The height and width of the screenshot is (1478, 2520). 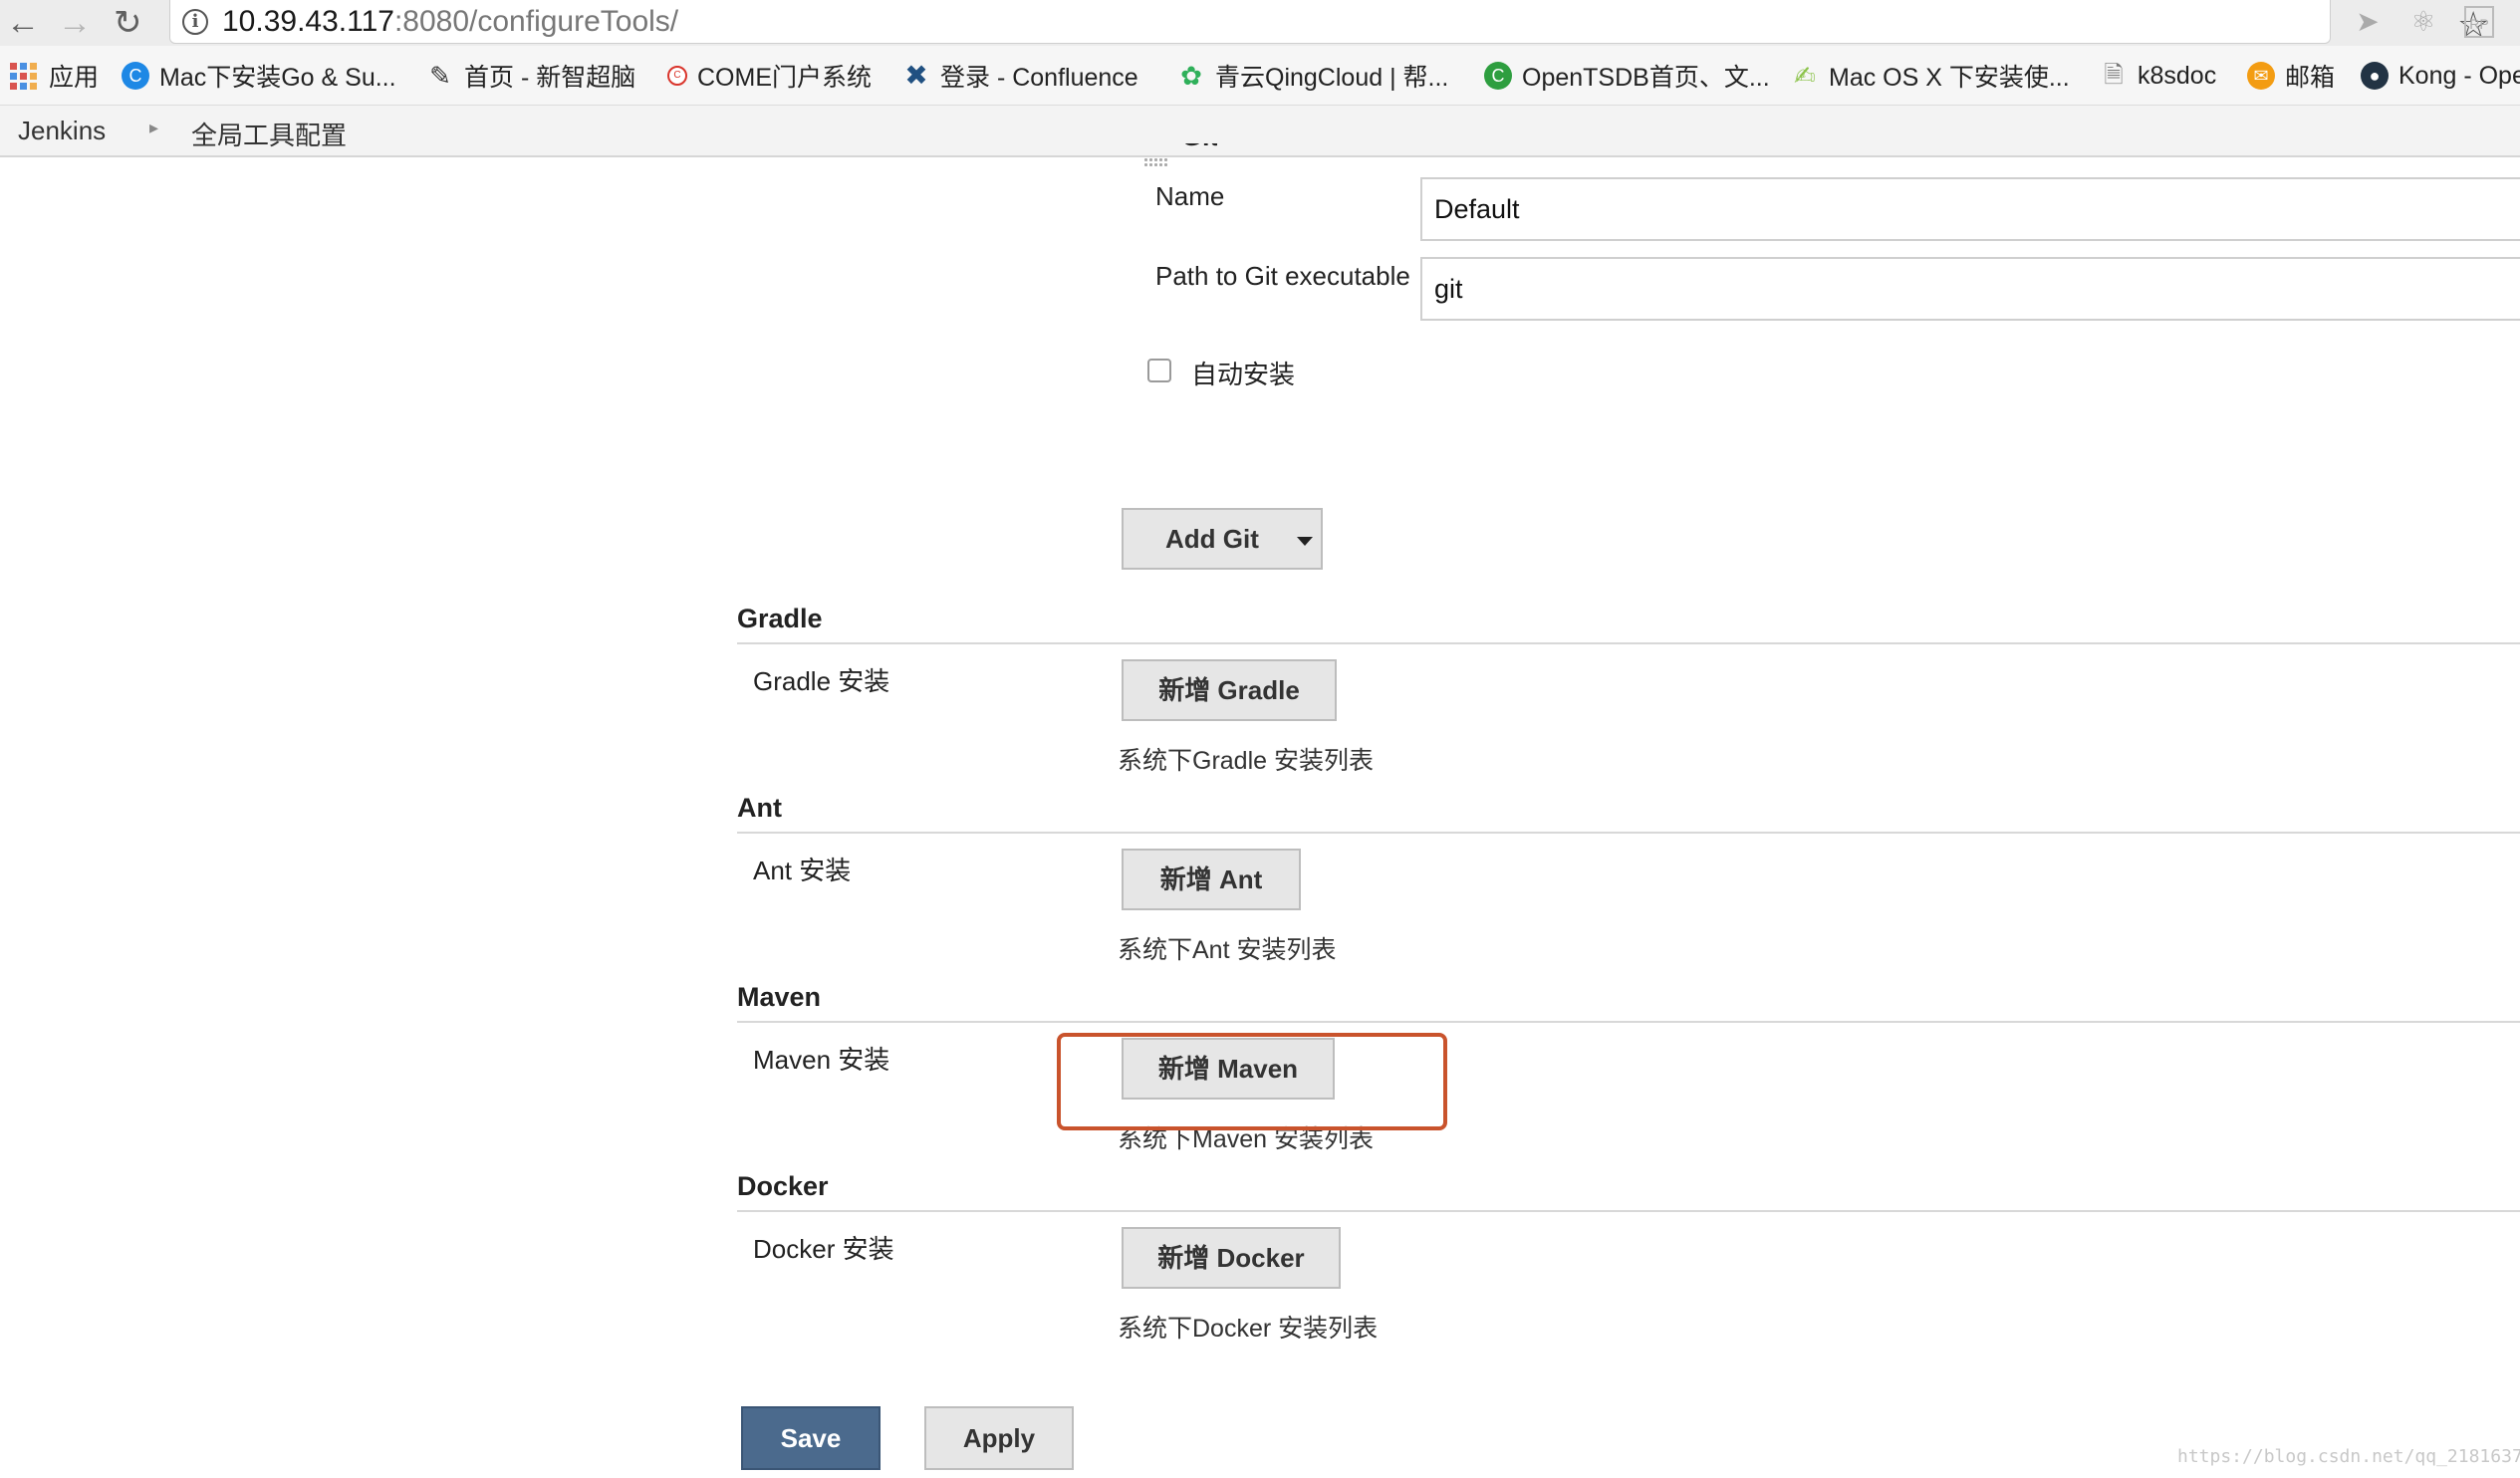 I want to click on gradle-hint: 系统下Gradle 安装列表, so click(x=1246, y=761).